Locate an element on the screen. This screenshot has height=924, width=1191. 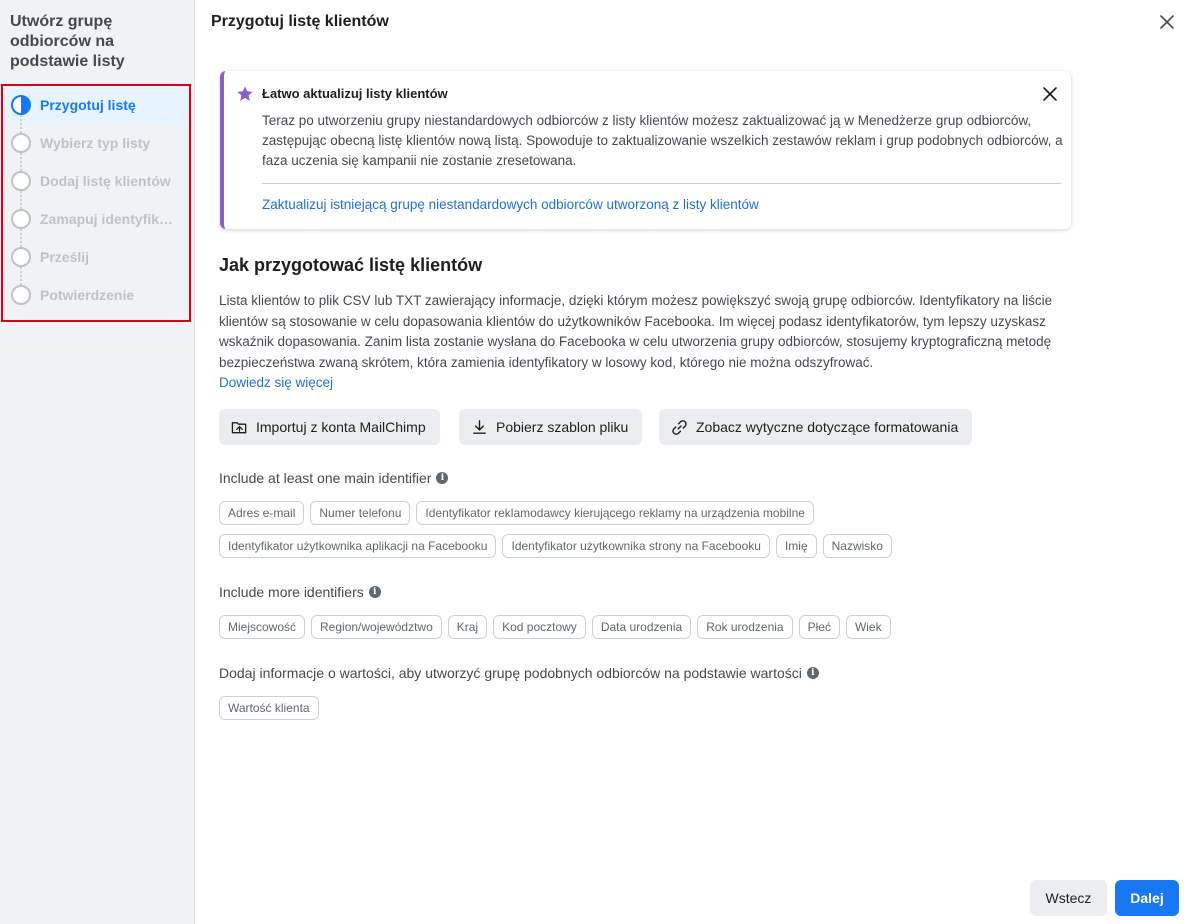
main-identifiers-text: Include at least one main identifier is located at coordinates (325, 478).